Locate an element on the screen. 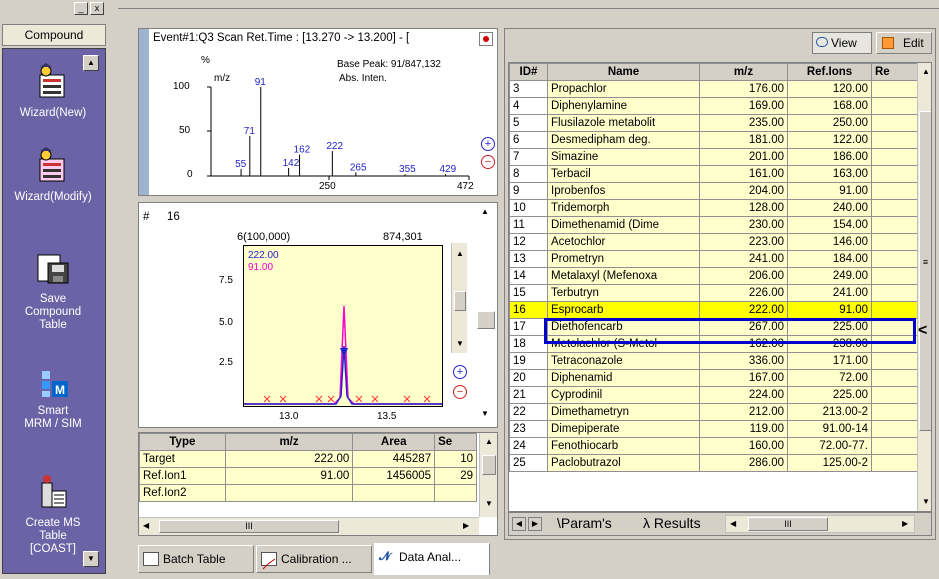 This screenshot has height=579, width=939. chrom-y-tick-7-5: 7.5 is located at coordinates (226, 280).